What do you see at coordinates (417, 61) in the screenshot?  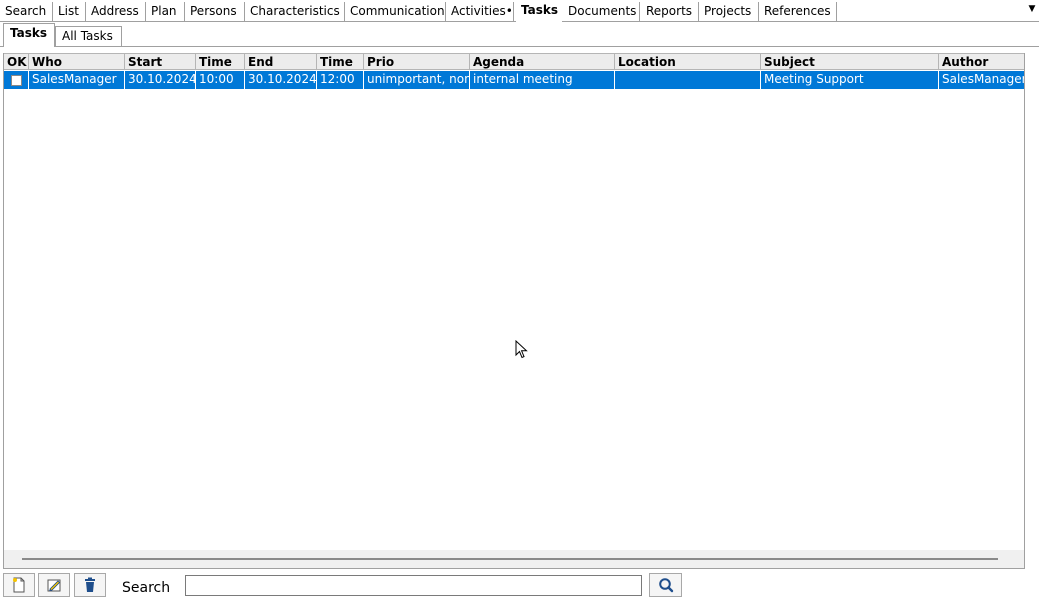 I see `column-header-prio: Prio` at bounding box center [417, 61].